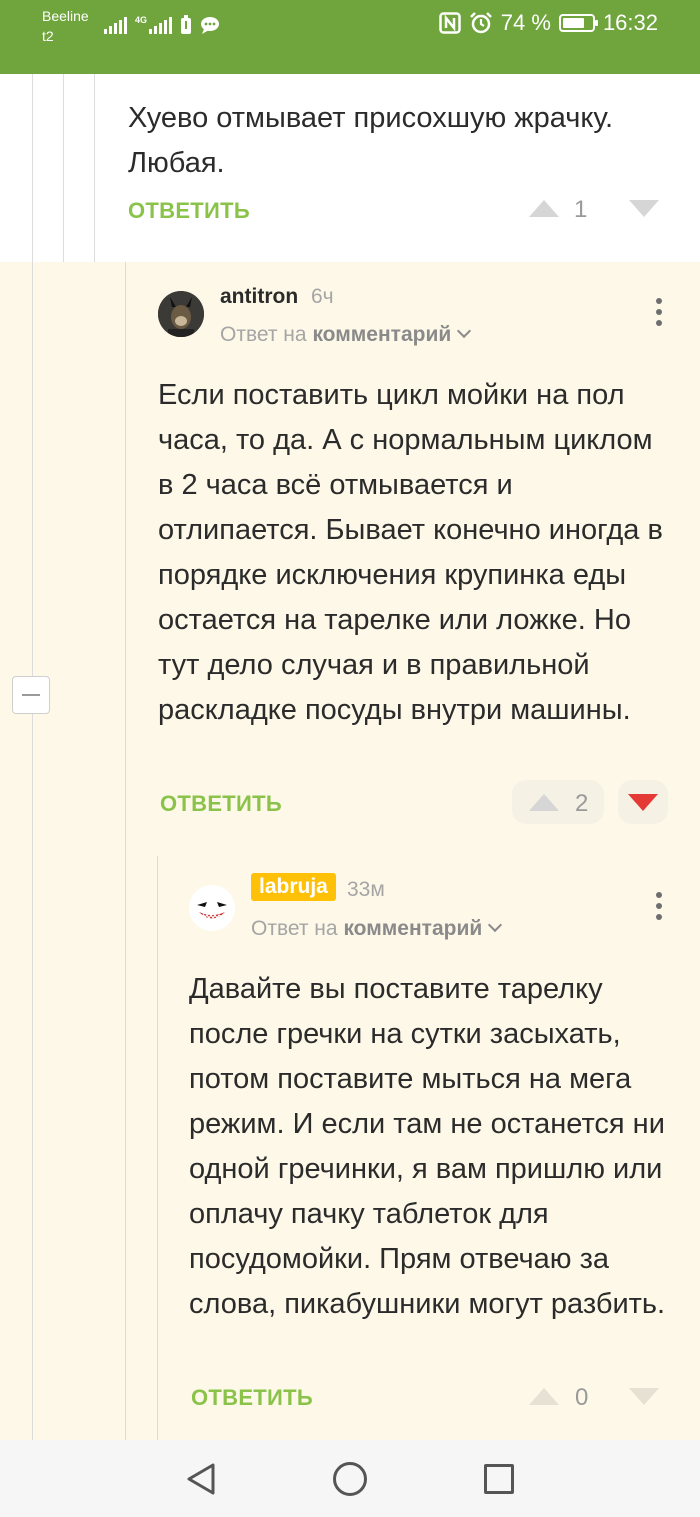 Image resolution: width=700 pixels, height=1517 pixels. Describe the element at coordinates (581, 209) in the screenshot. I see `rating-count: 1` at that location.